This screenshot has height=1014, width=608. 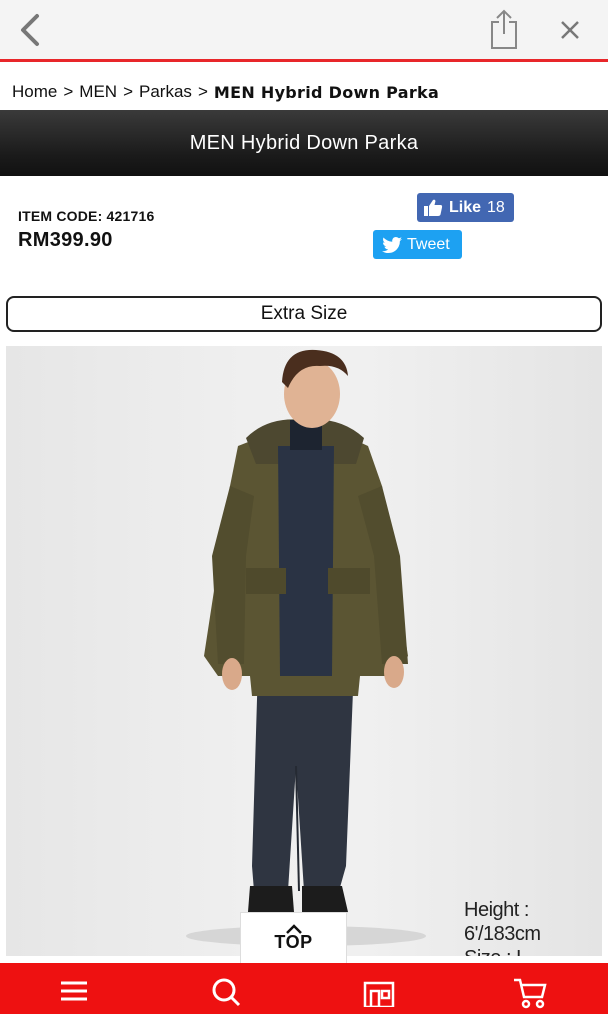 I want to click on facebook-like-button: Like 18, so click(x=465, y=207).